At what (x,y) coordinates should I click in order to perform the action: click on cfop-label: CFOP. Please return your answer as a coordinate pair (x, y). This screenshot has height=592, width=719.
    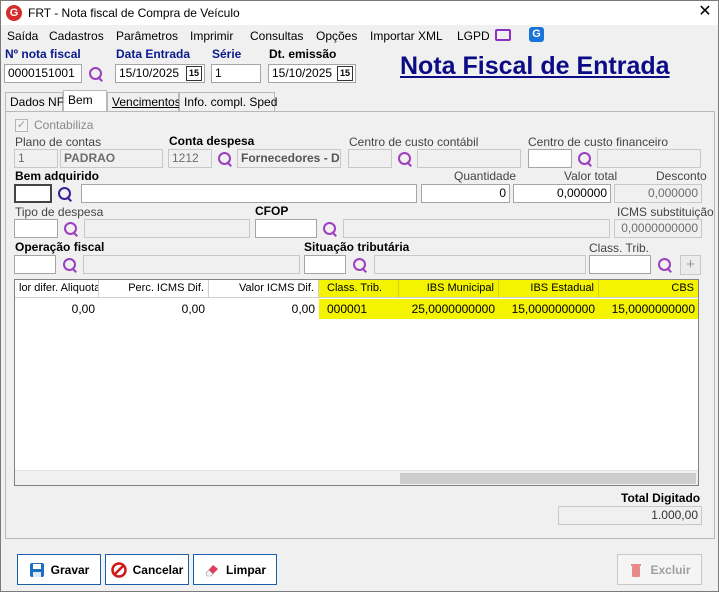
    Looking at the image, I should click on (272, 211).